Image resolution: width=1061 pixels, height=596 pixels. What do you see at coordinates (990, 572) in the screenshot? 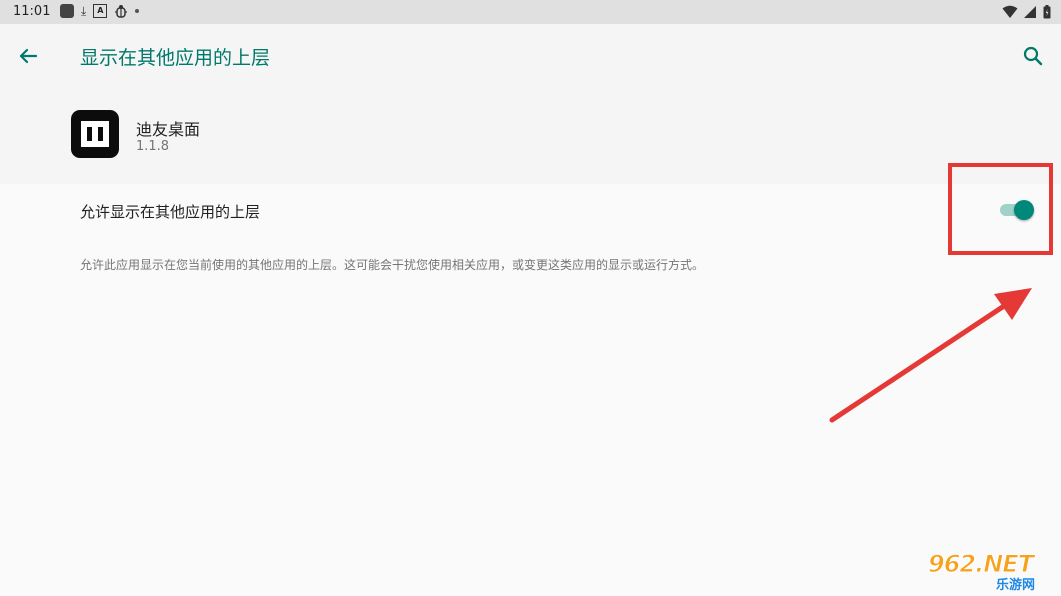
I see `watermark: 962.NET 乐游网` at bounding box center [990, 572].